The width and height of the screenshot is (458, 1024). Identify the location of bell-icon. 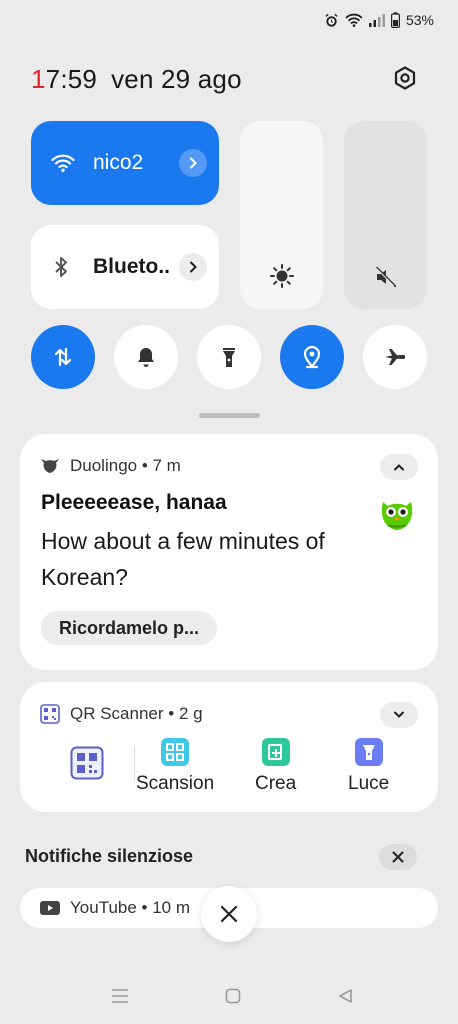
(146, 357).